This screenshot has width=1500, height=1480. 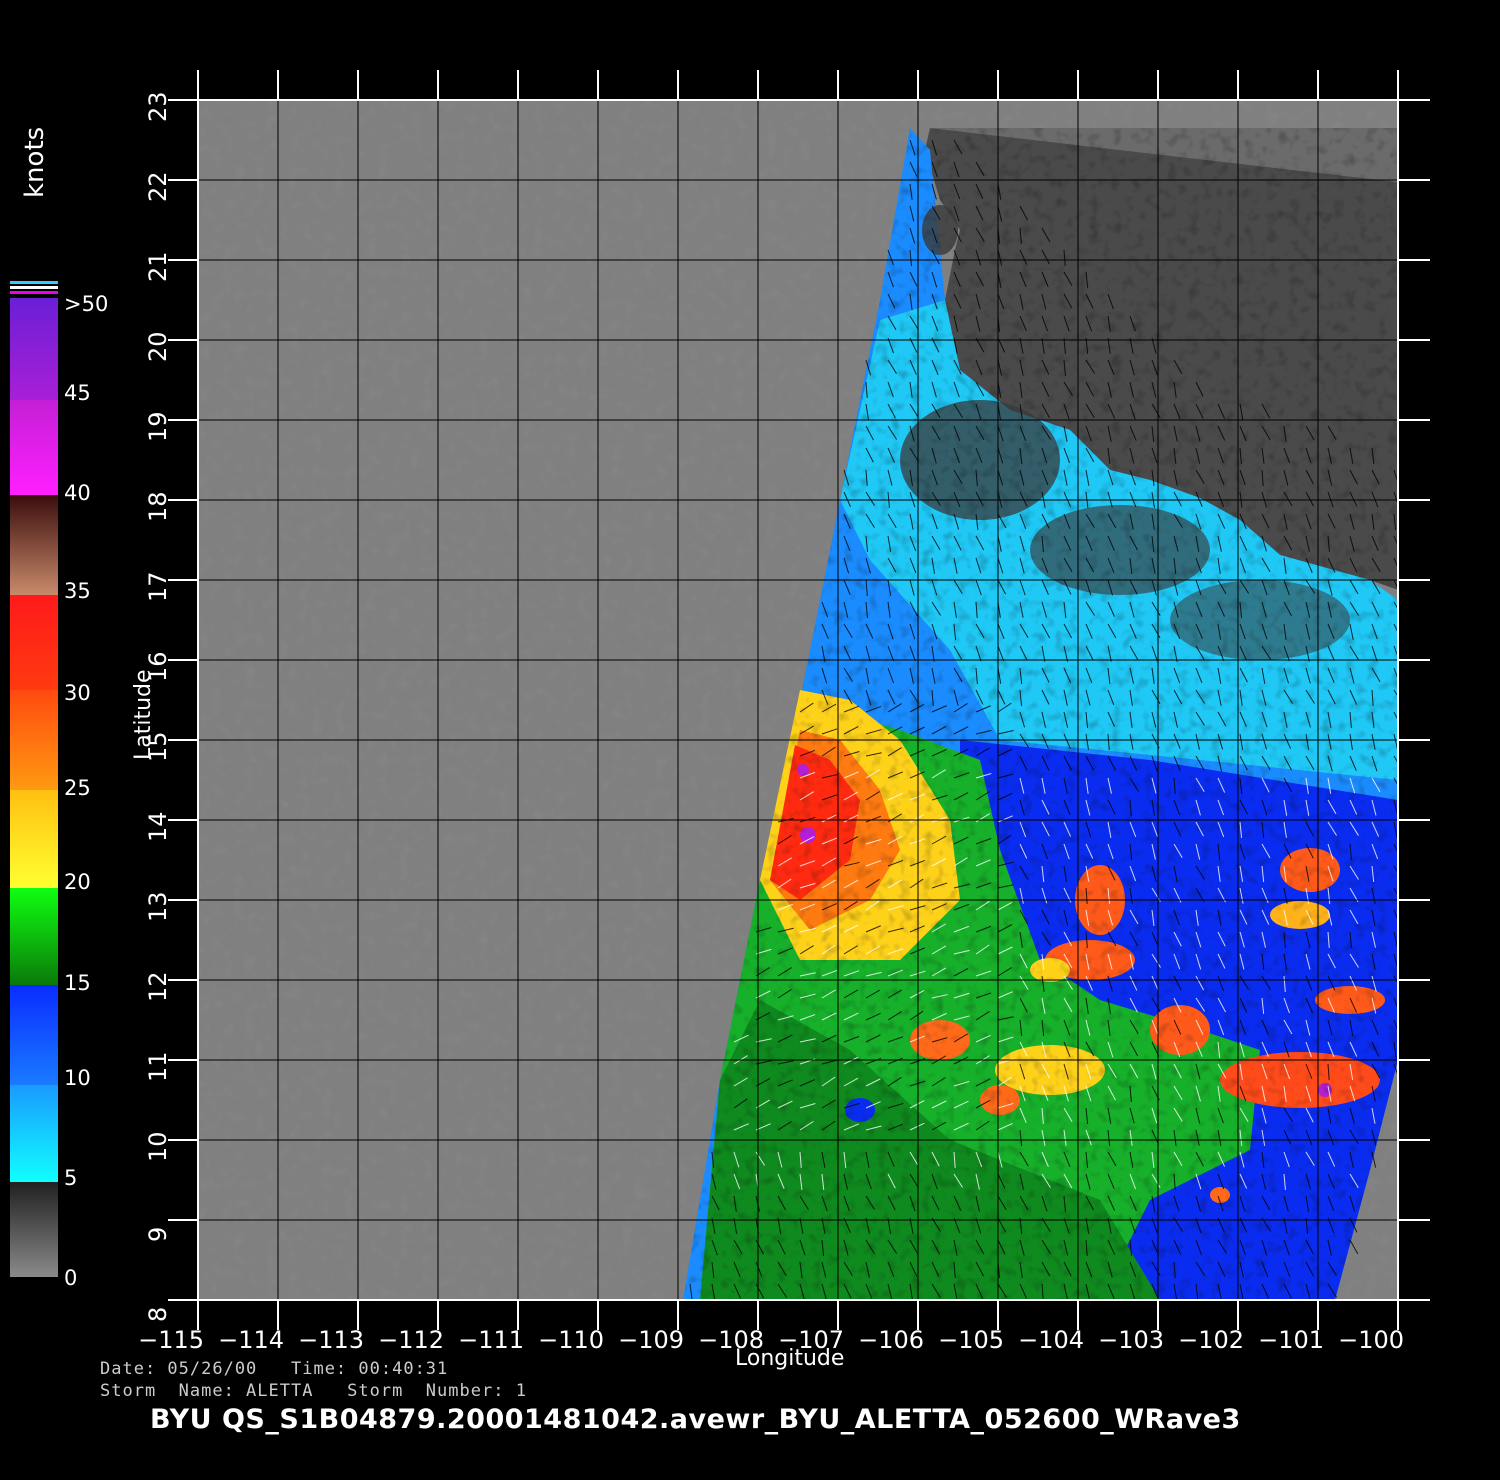 I want to click on lon-tick-label: −103, so click(x=1131, y=1340).